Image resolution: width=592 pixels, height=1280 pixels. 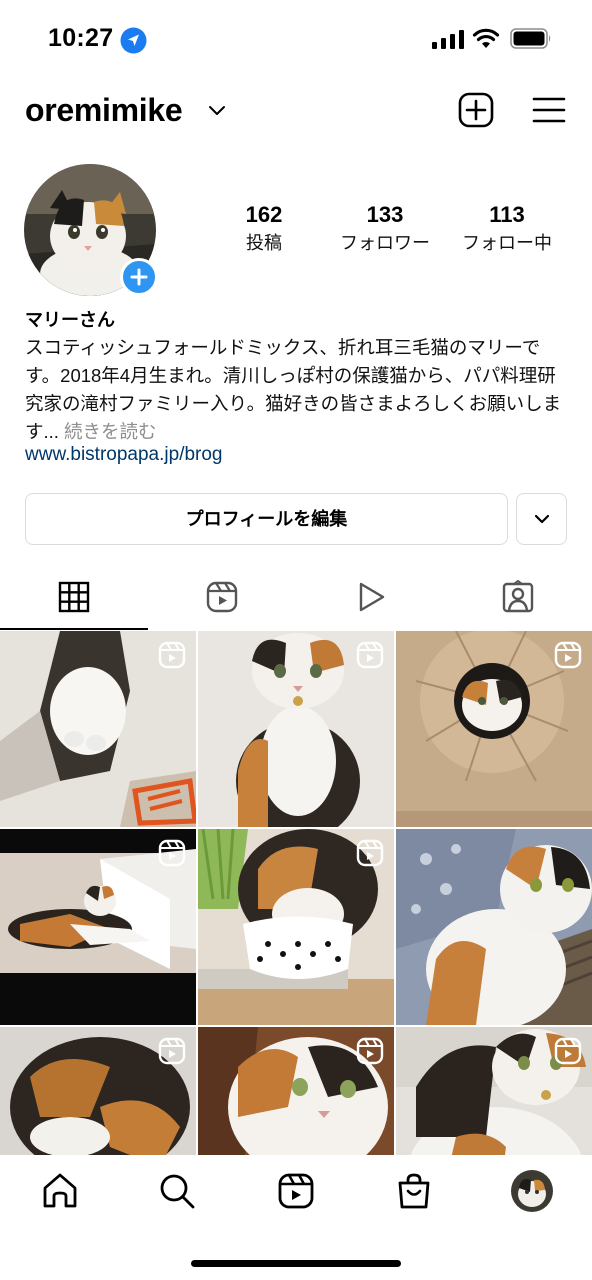 I want to click on following-label: フォロー中, so click(x=507, y=243).